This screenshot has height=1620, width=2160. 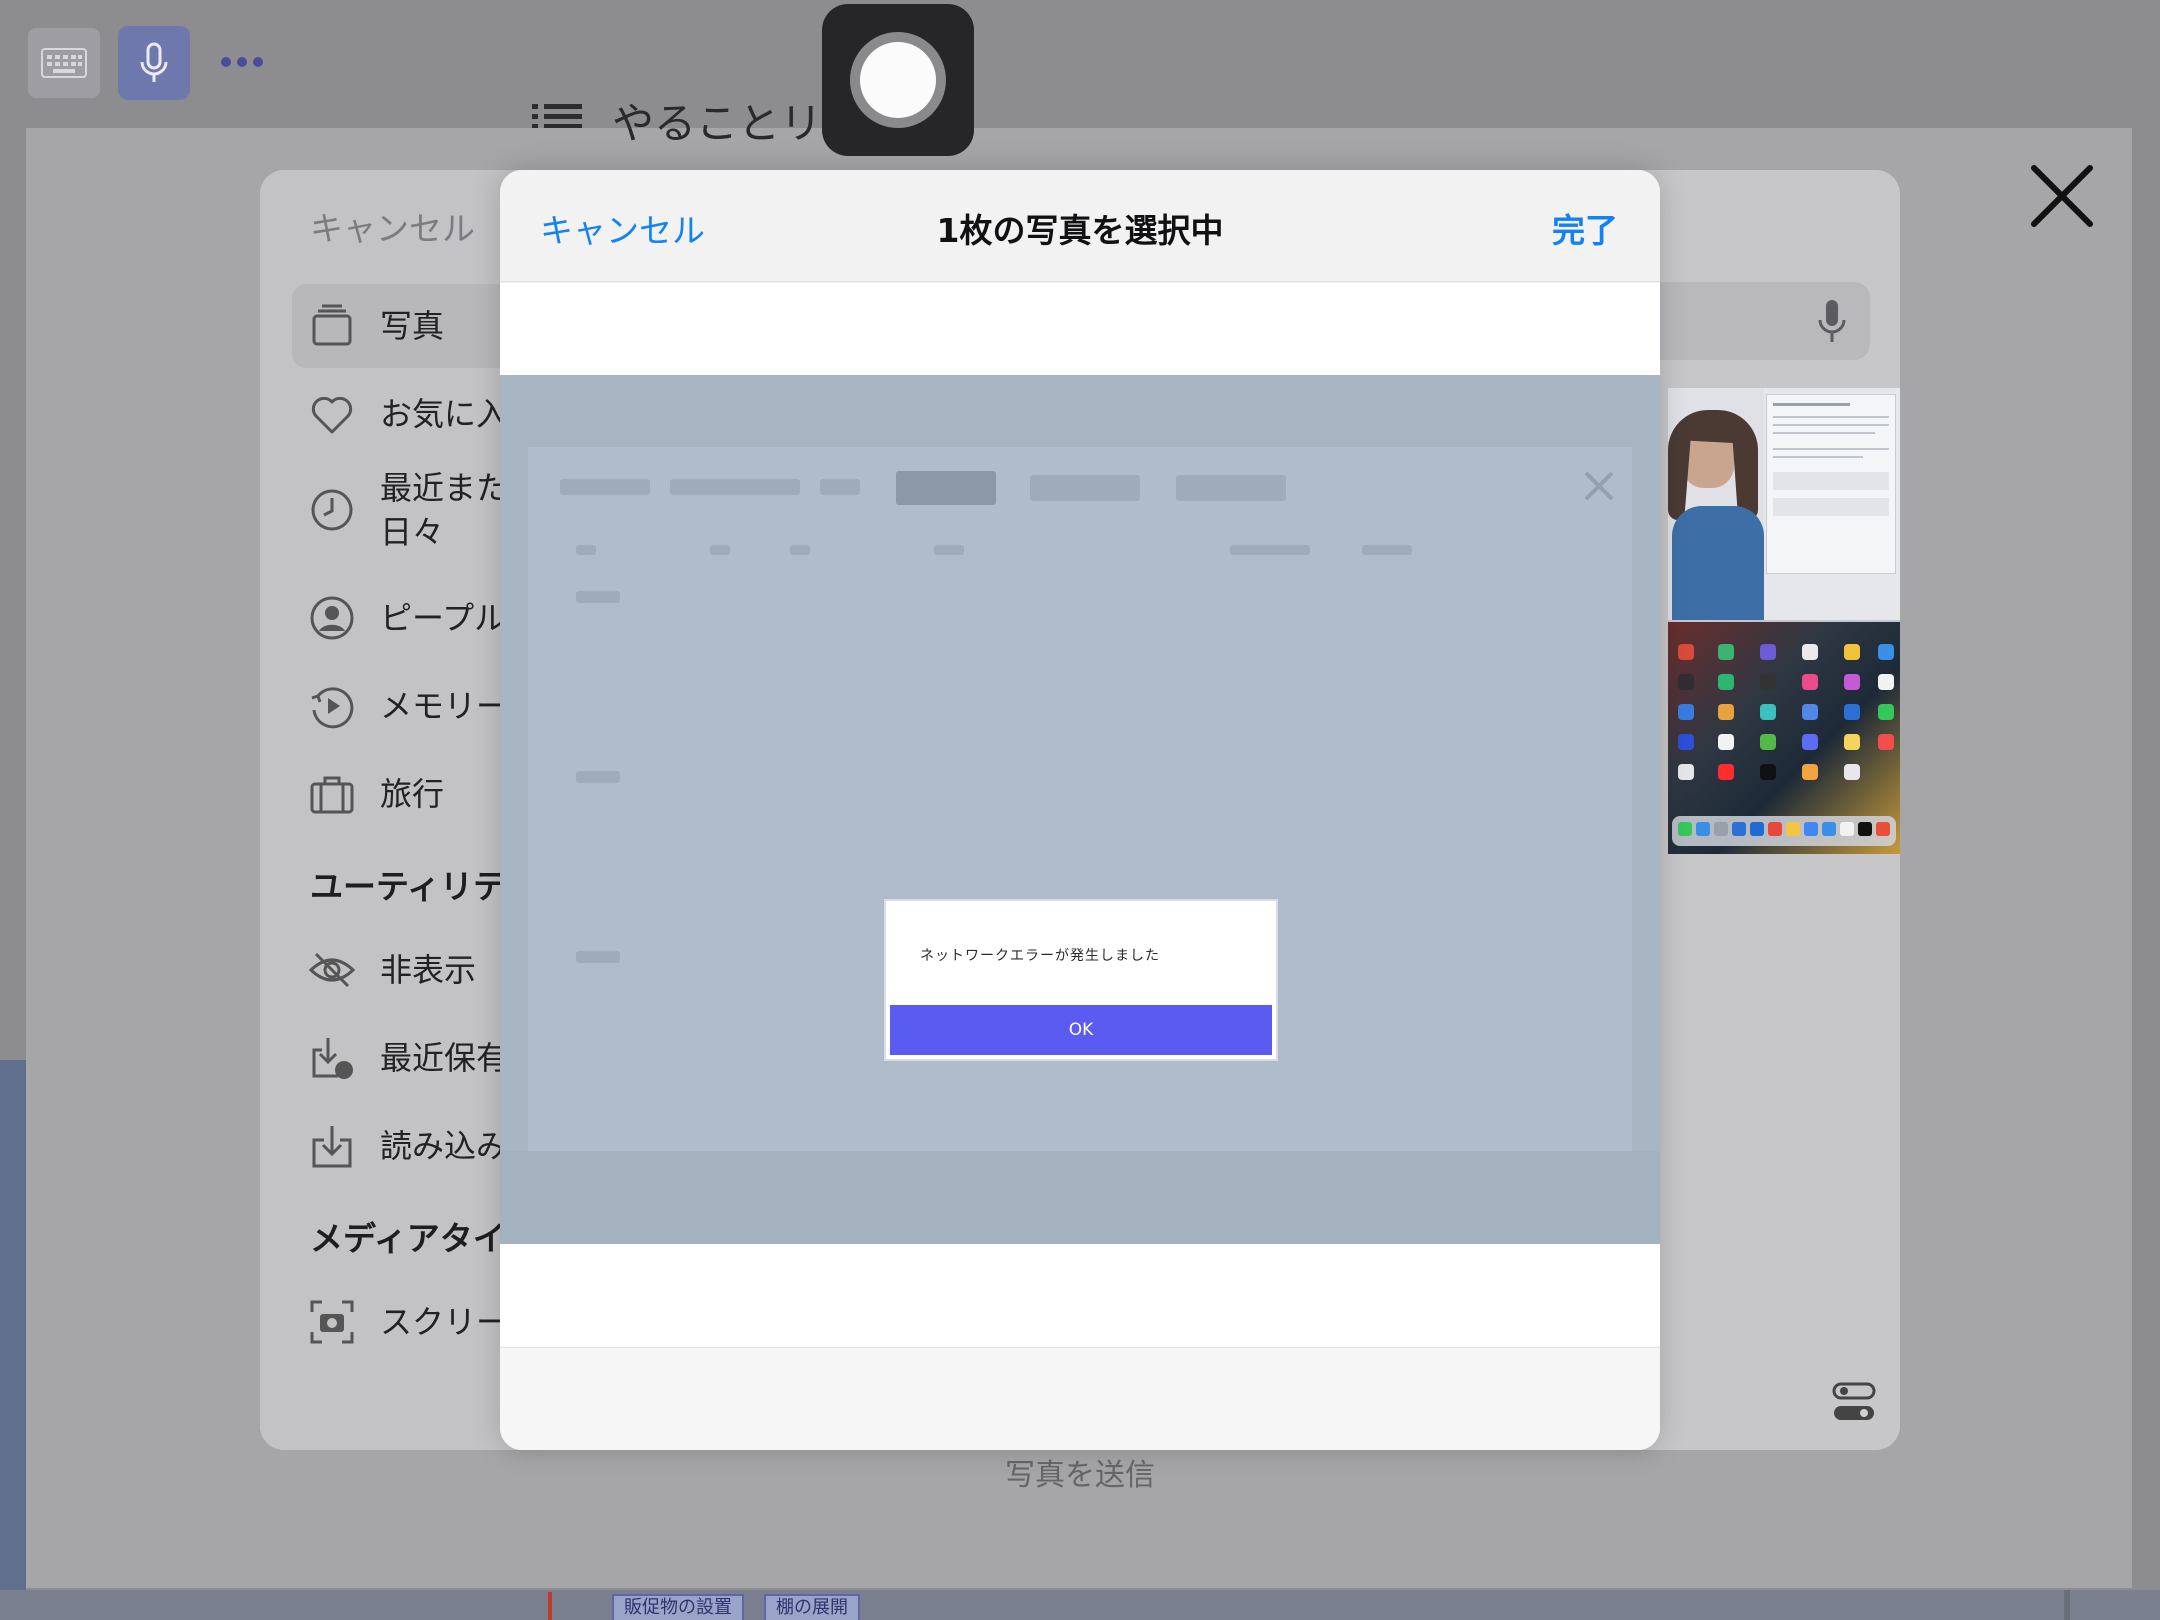 I want to click on network-error-alert: ネットワークエラーが発生しました OK, so click(x=1081, y=980).